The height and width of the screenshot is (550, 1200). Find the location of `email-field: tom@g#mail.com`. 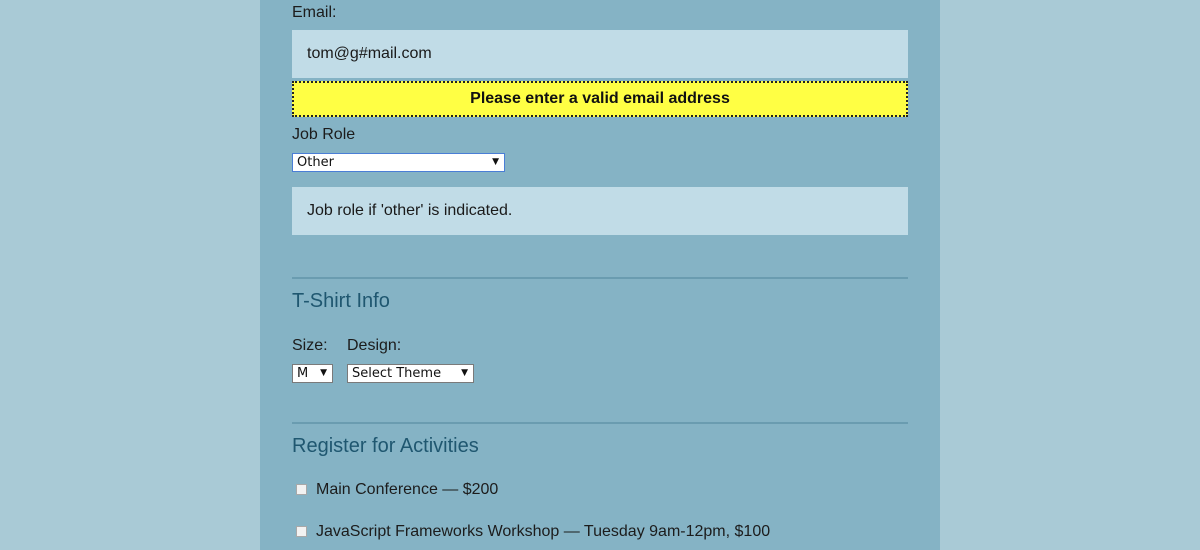

email-field: tom@g#mail.com is located at coordinates (600, 54).